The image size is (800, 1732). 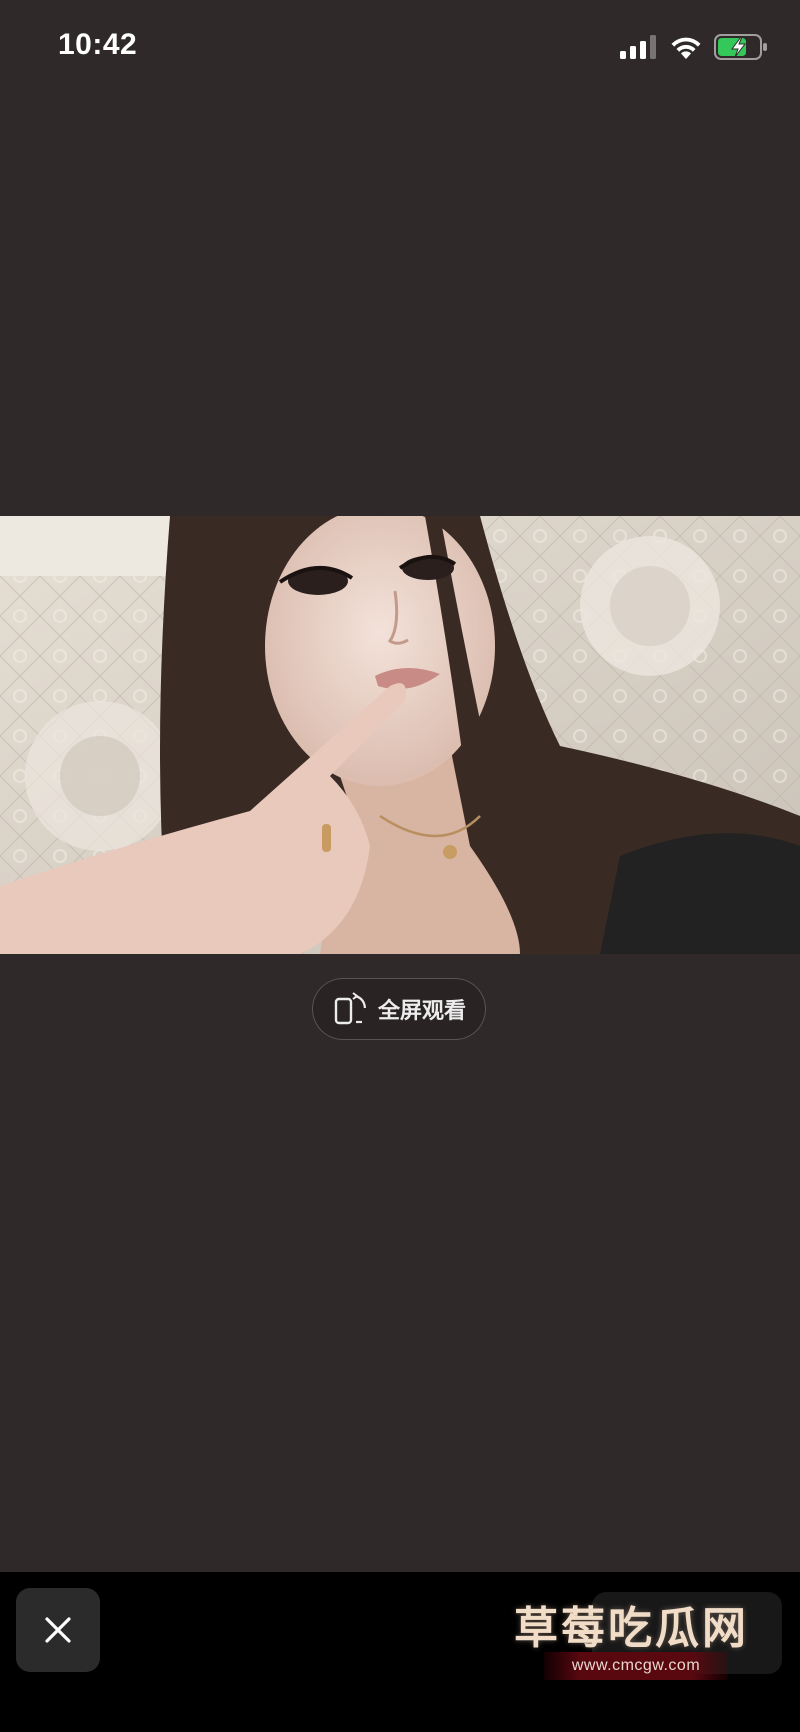 I want to click on site-watermark: 草莓吃瓜网 www.cmcgw.com, so click(x=645, y=1652).